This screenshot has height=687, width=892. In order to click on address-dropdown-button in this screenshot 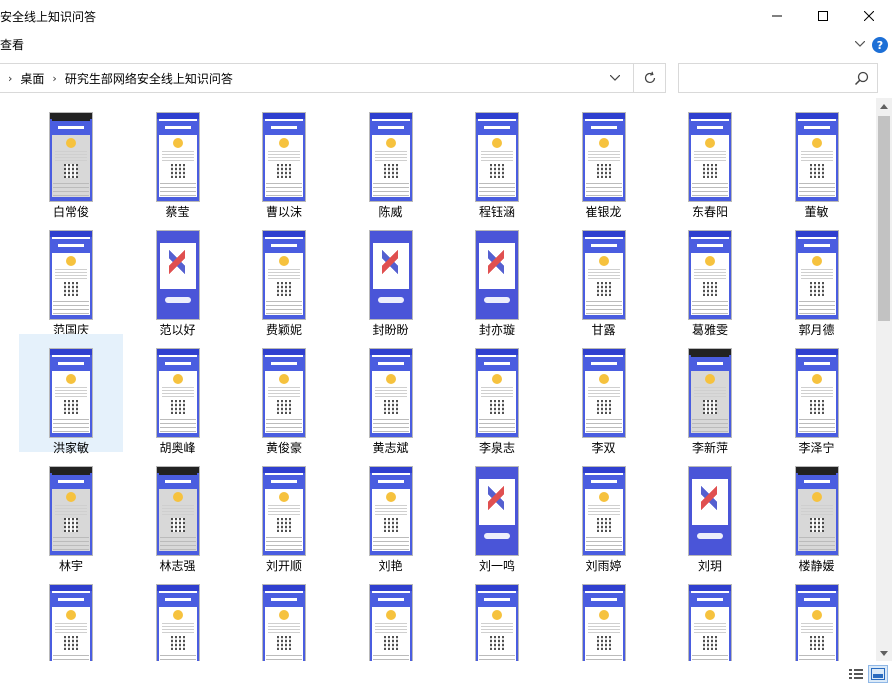, I will do `click(615, 78)`.